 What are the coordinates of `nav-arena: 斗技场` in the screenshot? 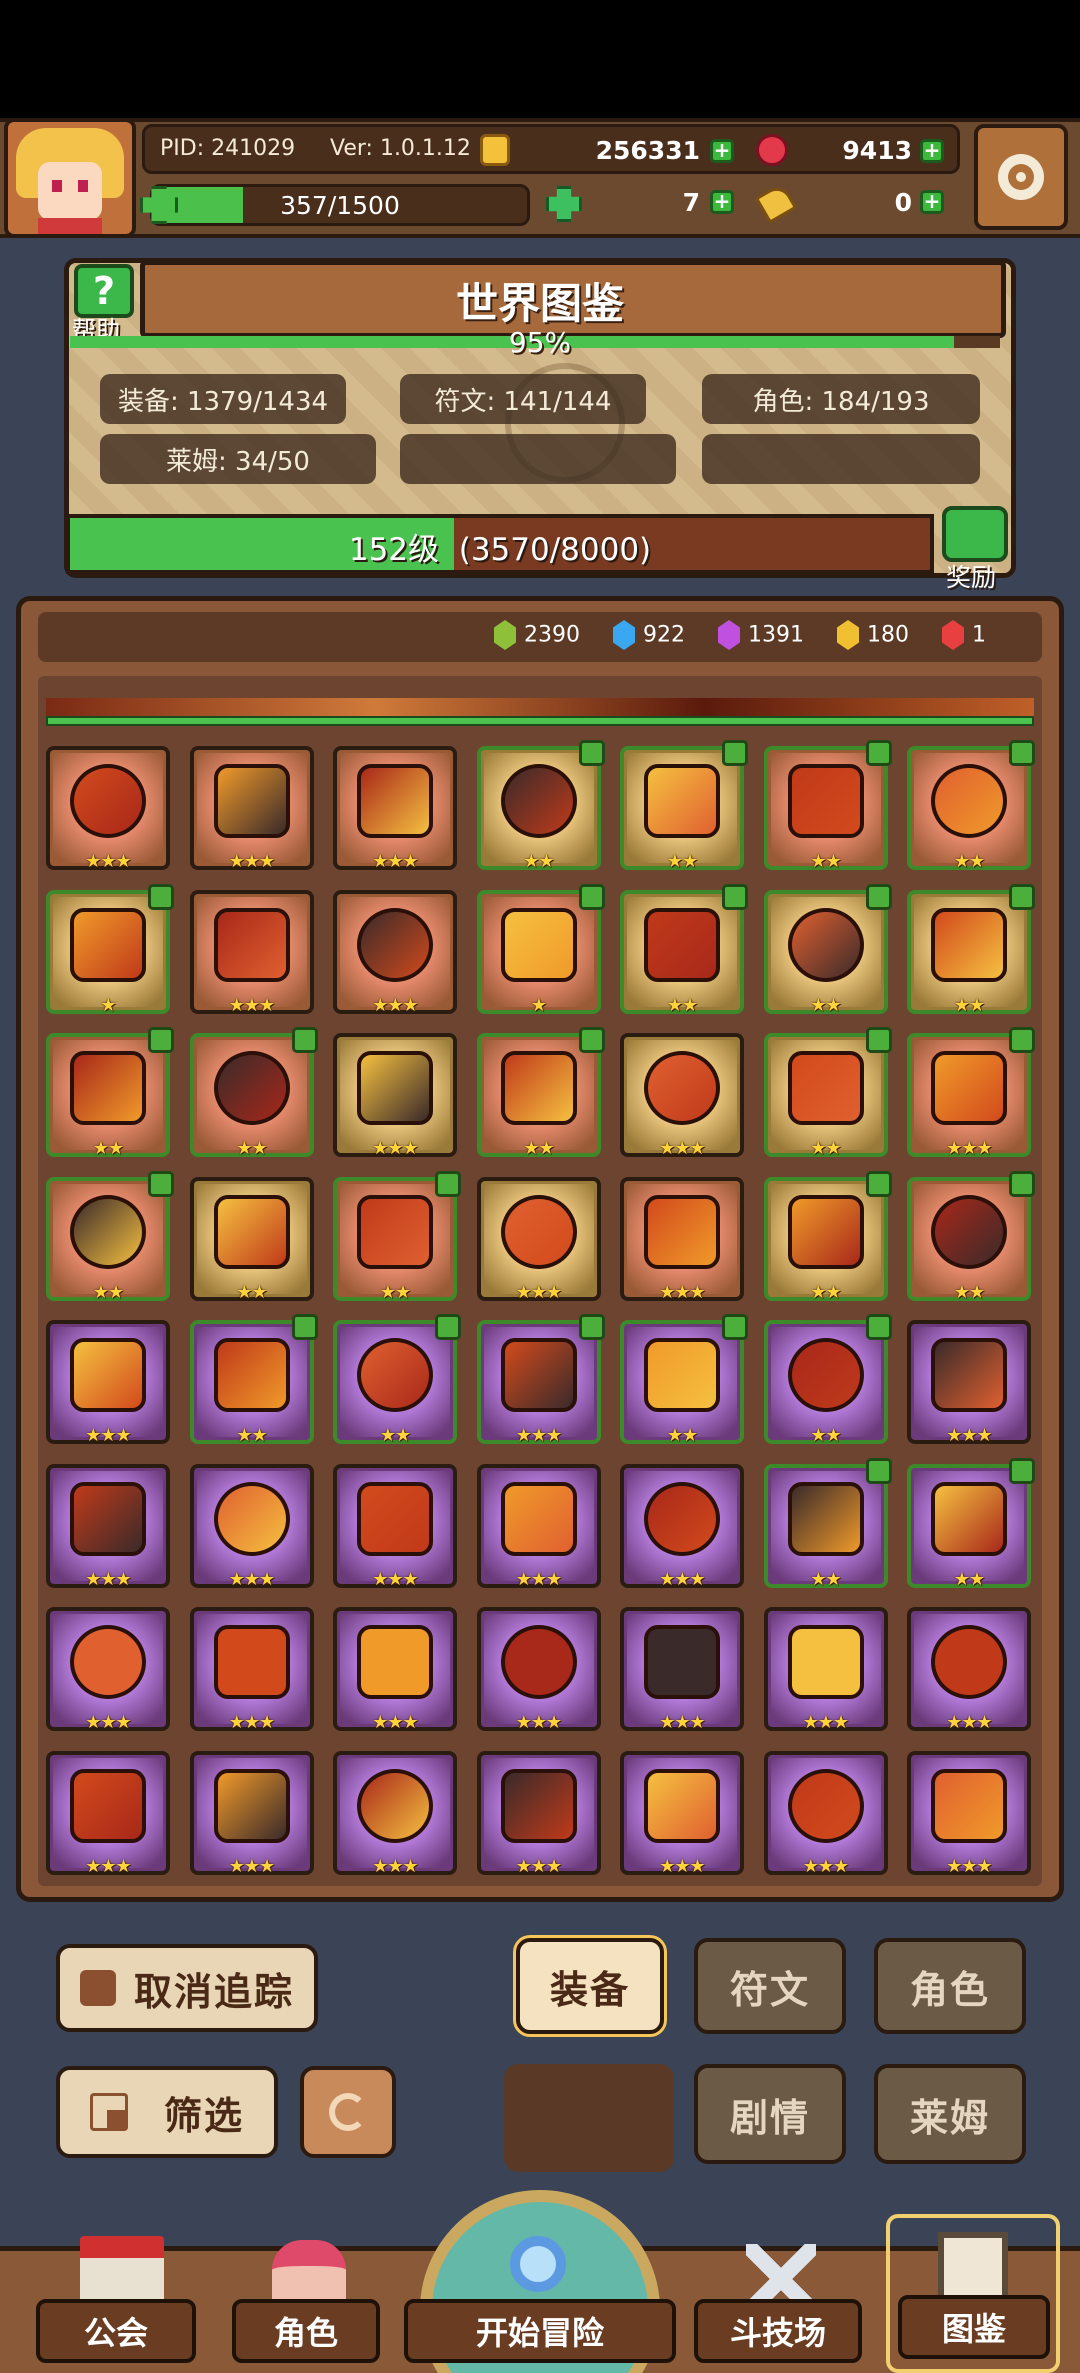 It's located at (778, 2299).